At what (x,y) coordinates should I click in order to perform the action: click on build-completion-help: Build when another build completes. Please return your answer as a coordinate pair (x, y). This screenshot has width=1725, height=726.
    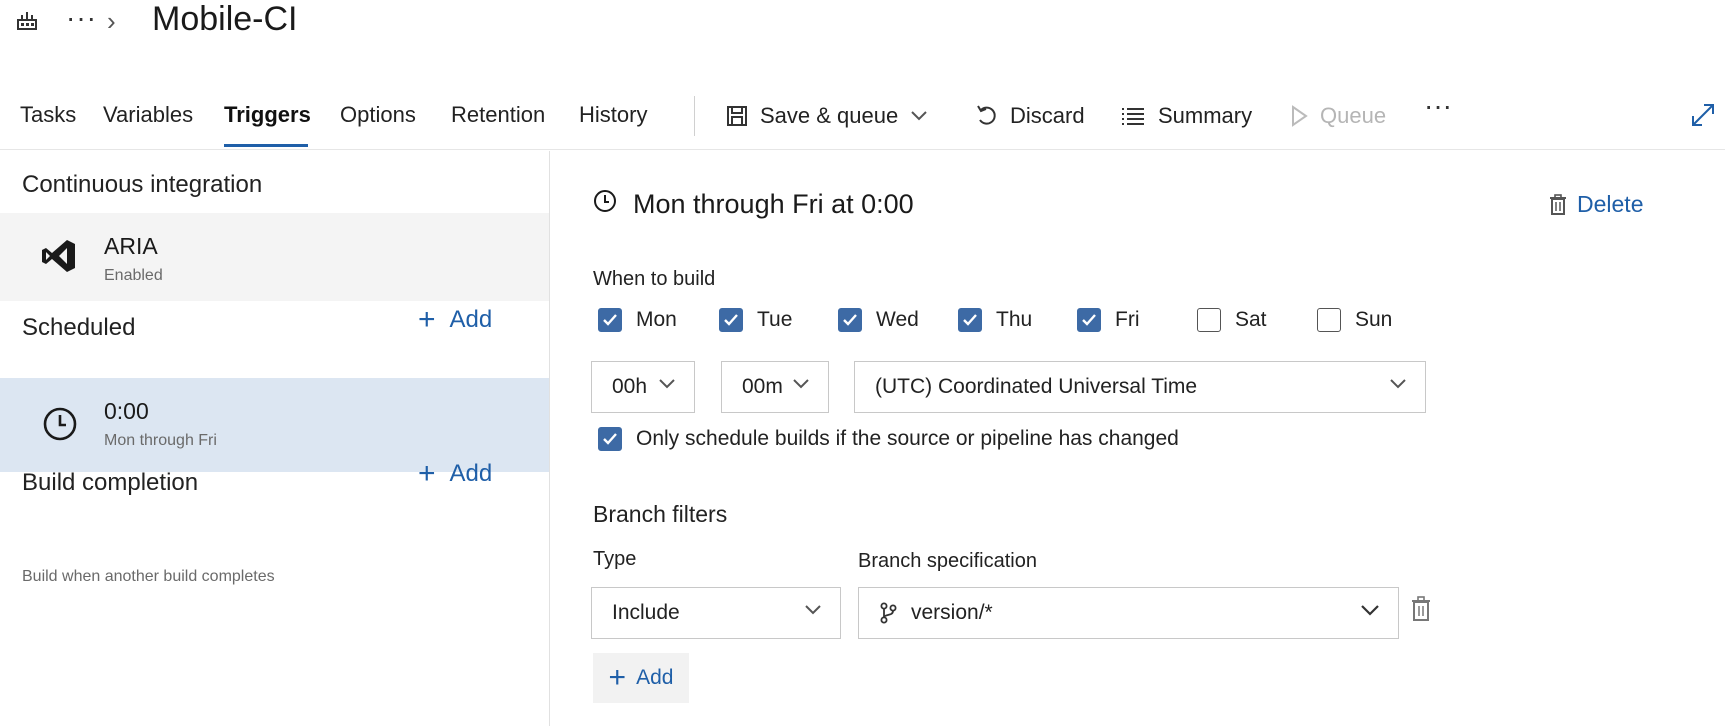
    Looking at the image, I should click on (148, 576).